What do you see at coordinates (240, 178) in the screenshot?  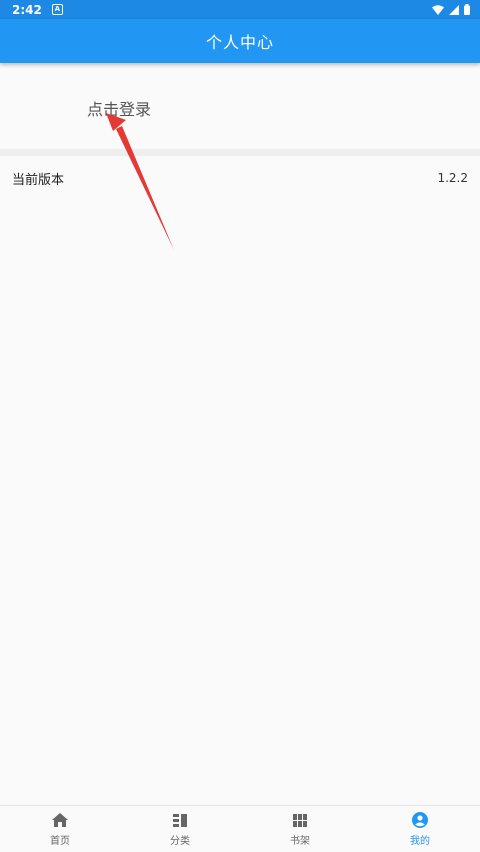 I see `version-row: 当前版本 1.2.2` at bounding box center [240, 178].